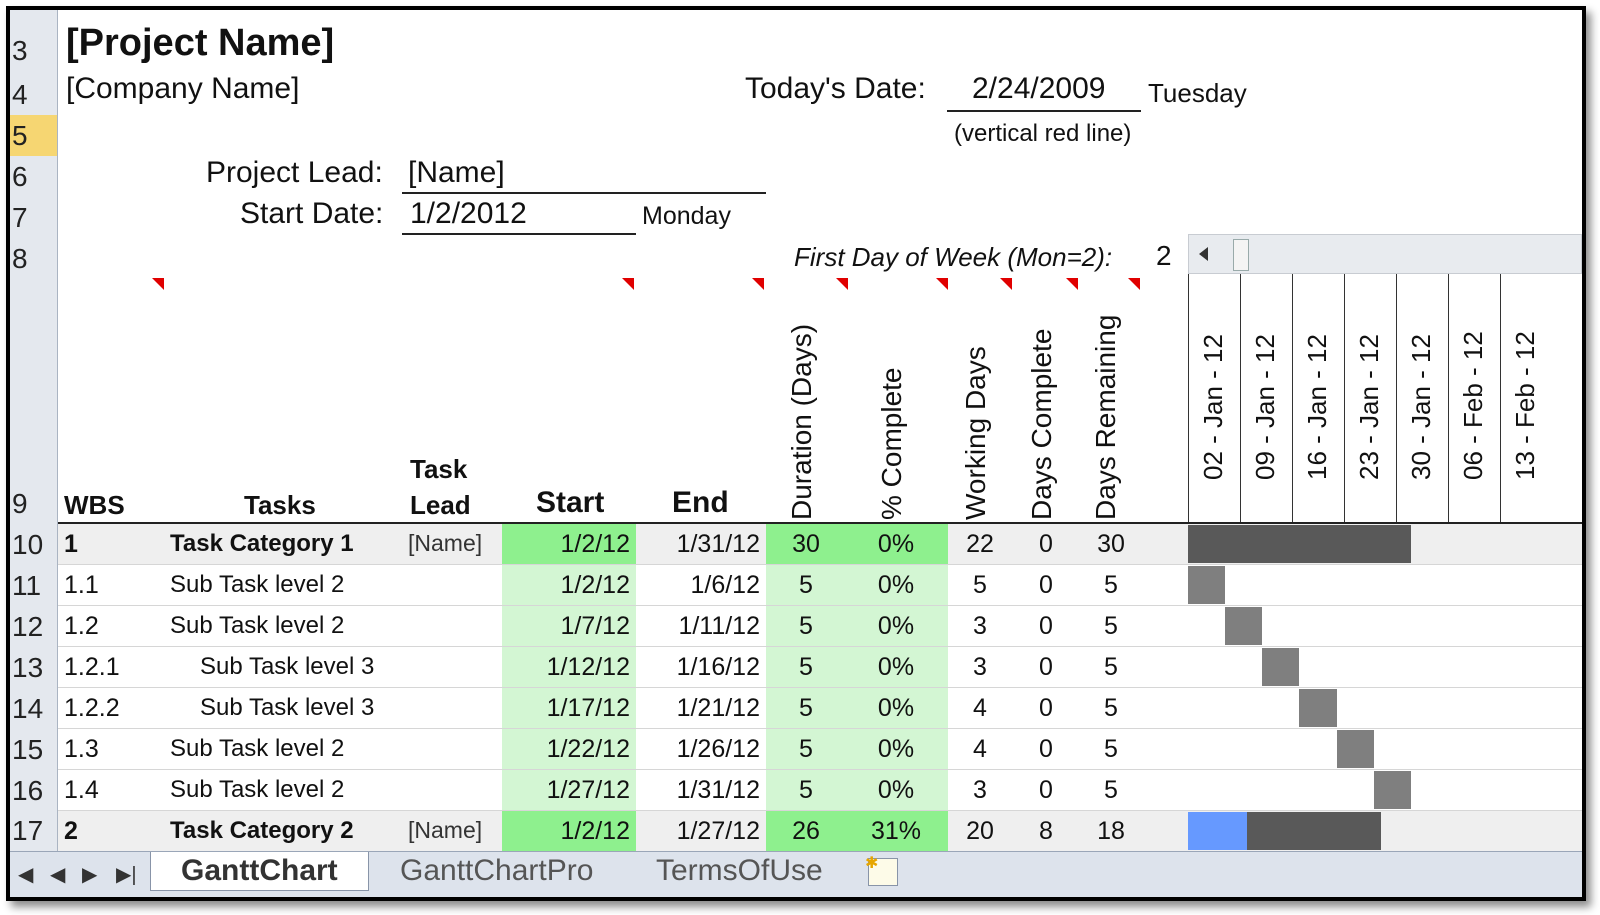  I want to click on row-header-8: 8, so click(34, 258).